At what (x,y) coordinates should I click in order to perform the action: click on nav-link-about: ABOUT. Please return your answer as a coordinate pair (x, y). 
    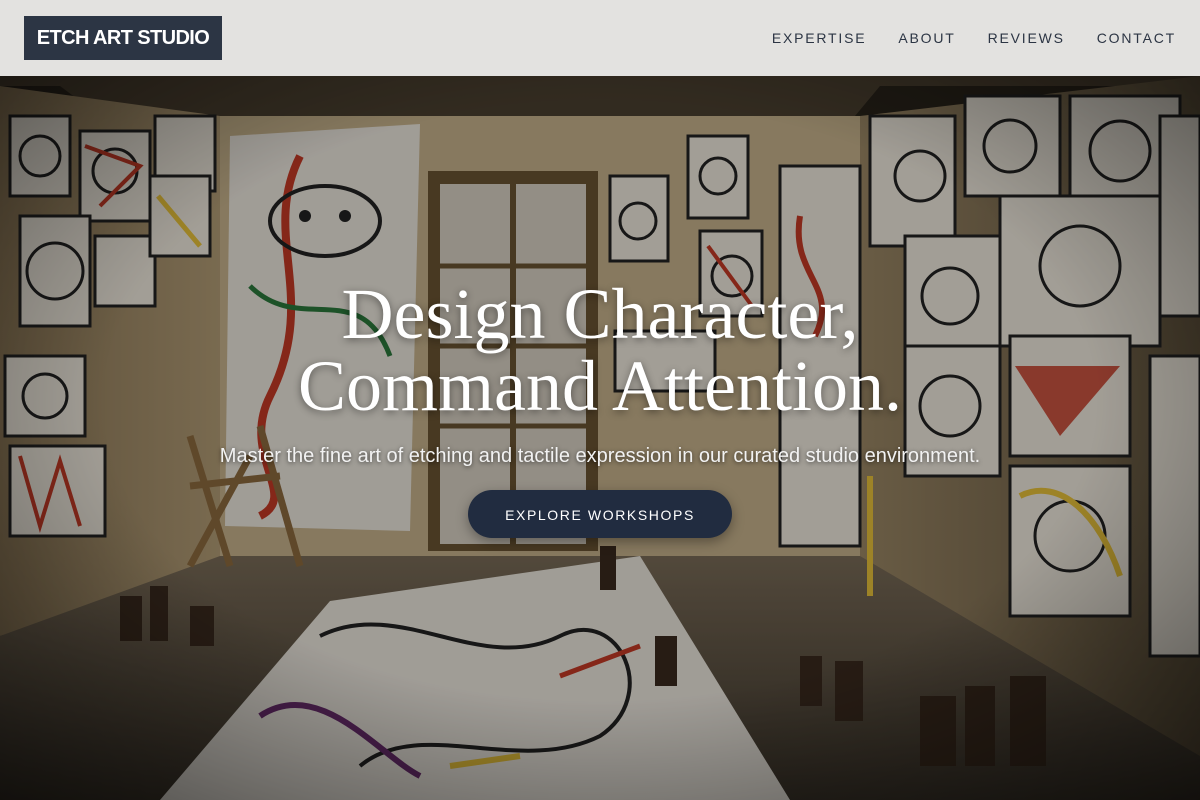
    Looking at the image, I should click on (926, 38).